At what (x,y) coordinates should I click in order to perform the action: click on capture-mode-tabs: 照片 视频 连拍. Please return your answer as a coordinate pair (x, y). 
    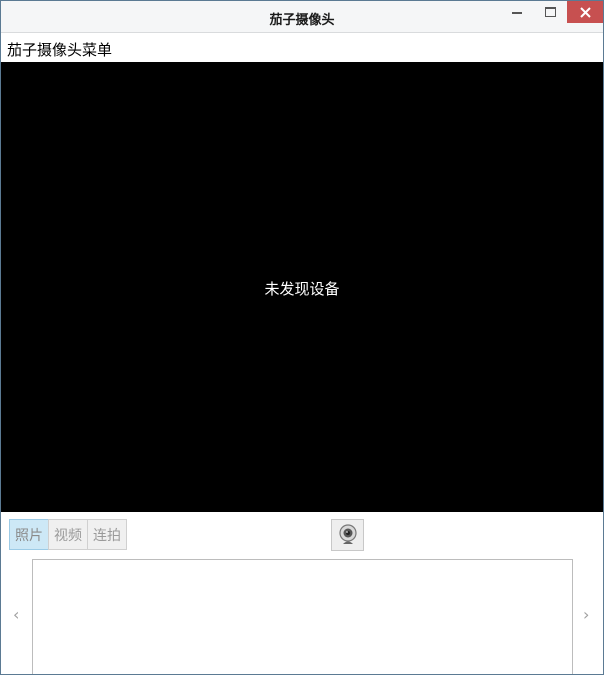
    Looking at the image, I should click on (68, 535).